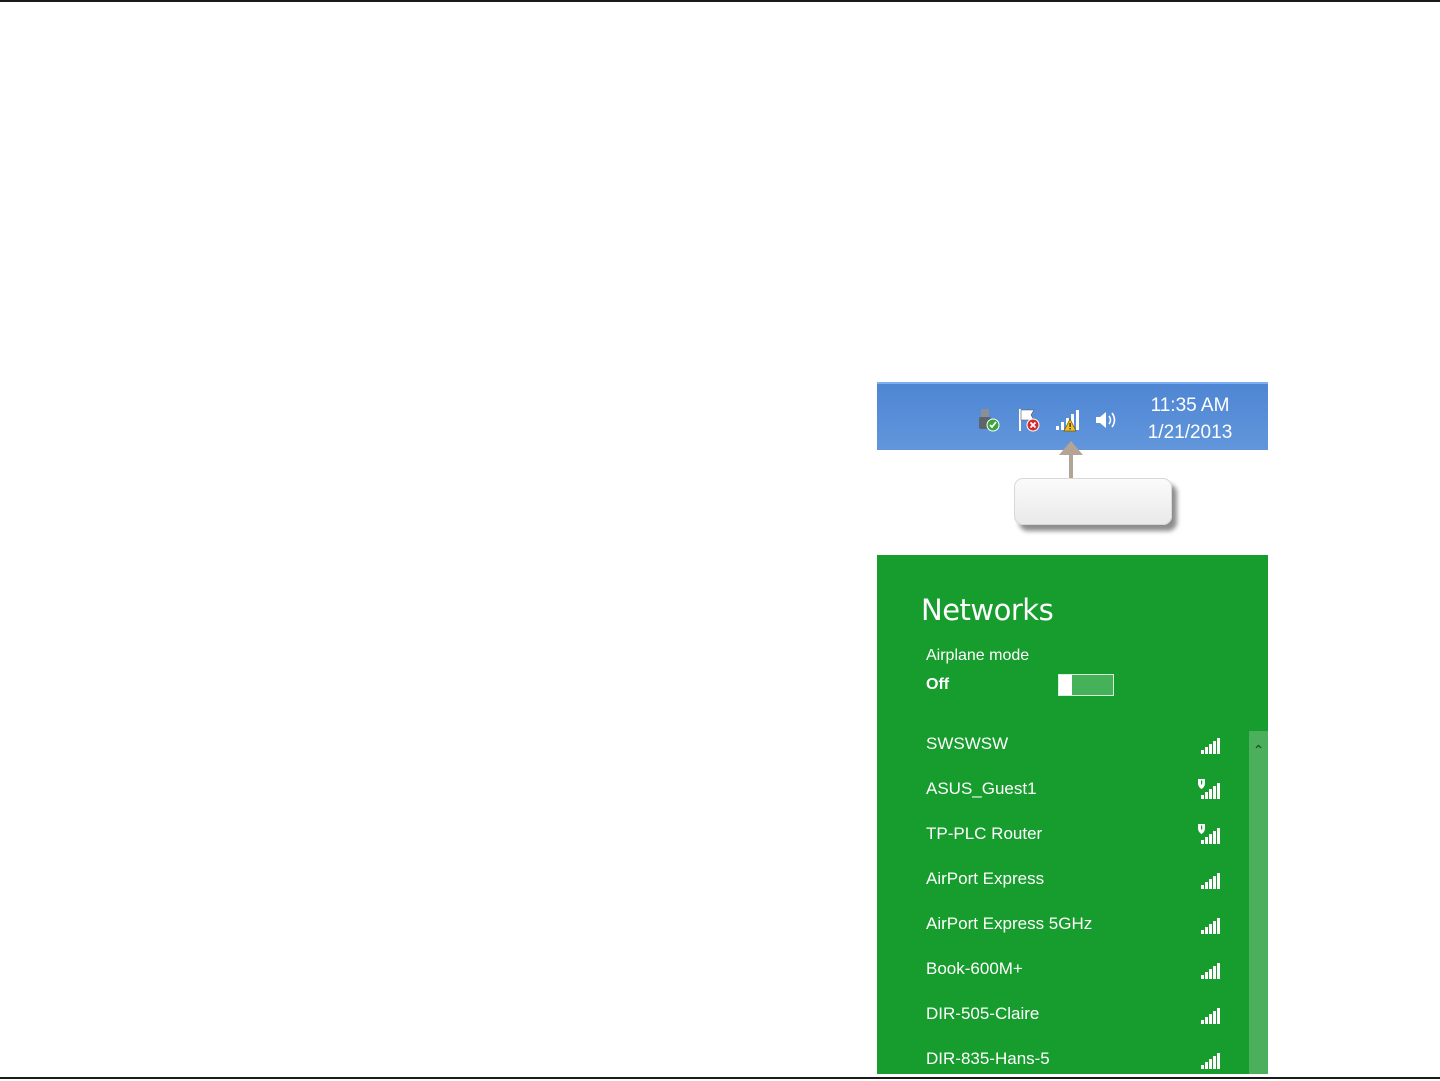 This screenshot has width=1440, height=1081. I want to click on toggle-knob, so click(1065, 685).